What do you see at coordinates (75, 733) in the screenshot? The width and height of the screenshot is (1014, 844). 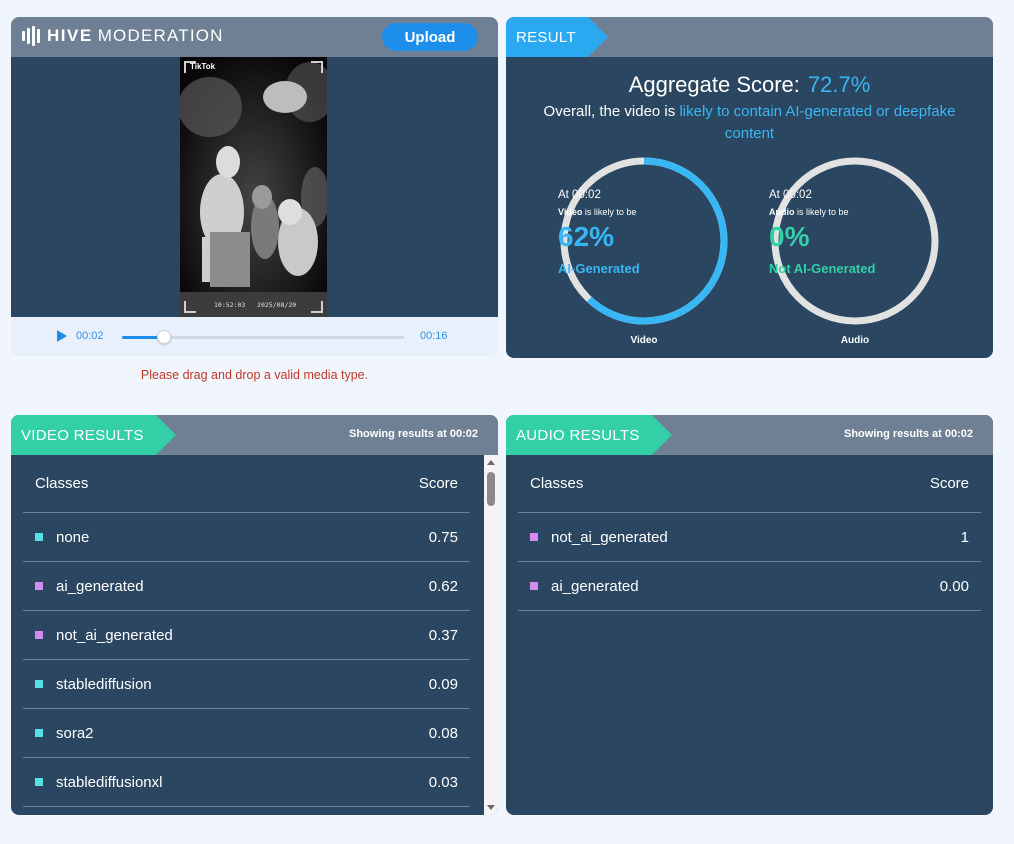 I see `class-name: sora2` at bounding box center [75, 733].